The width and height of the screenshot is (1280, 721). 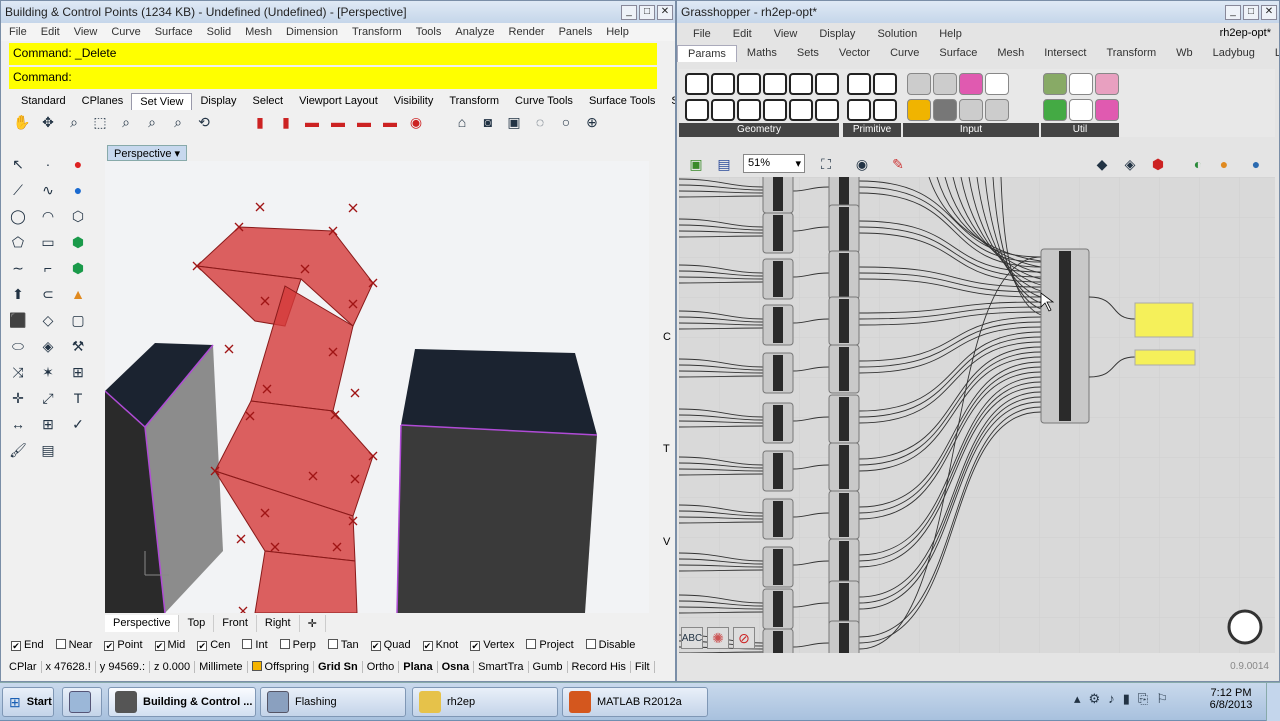 I want to click on status-toggle-4: SmartTra, so click(x=501, y=667).